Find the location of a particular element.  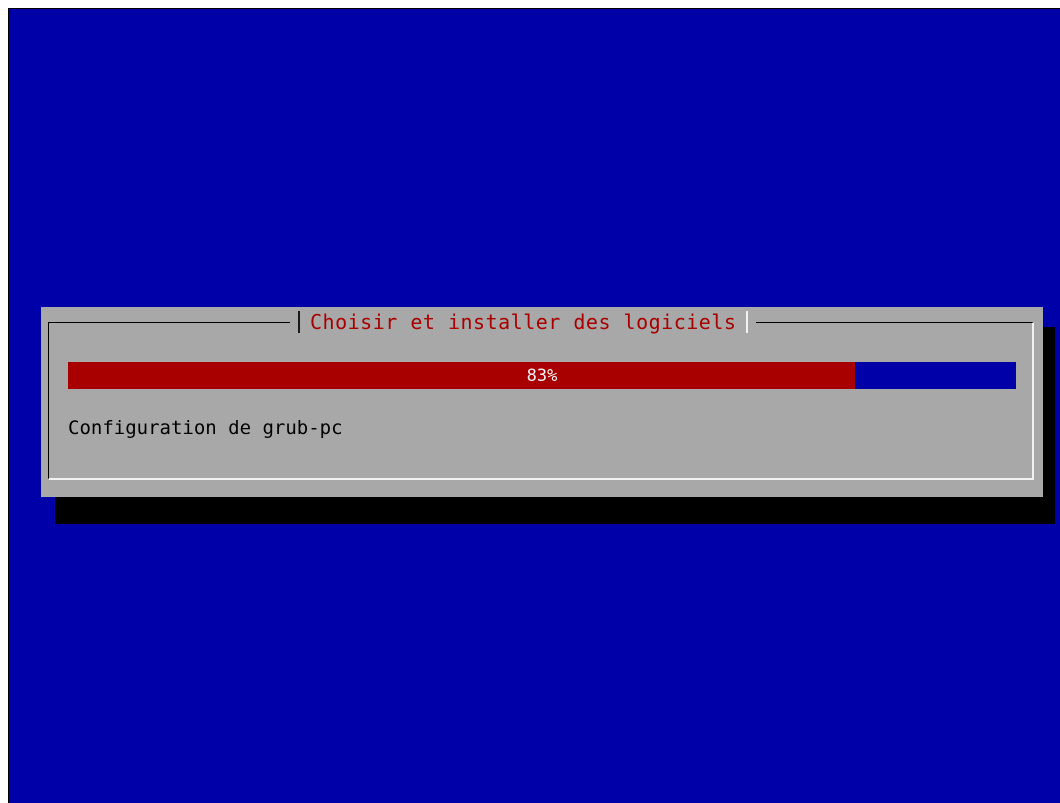

progress-percent-label: 83% is located at coordinates (542, 375).